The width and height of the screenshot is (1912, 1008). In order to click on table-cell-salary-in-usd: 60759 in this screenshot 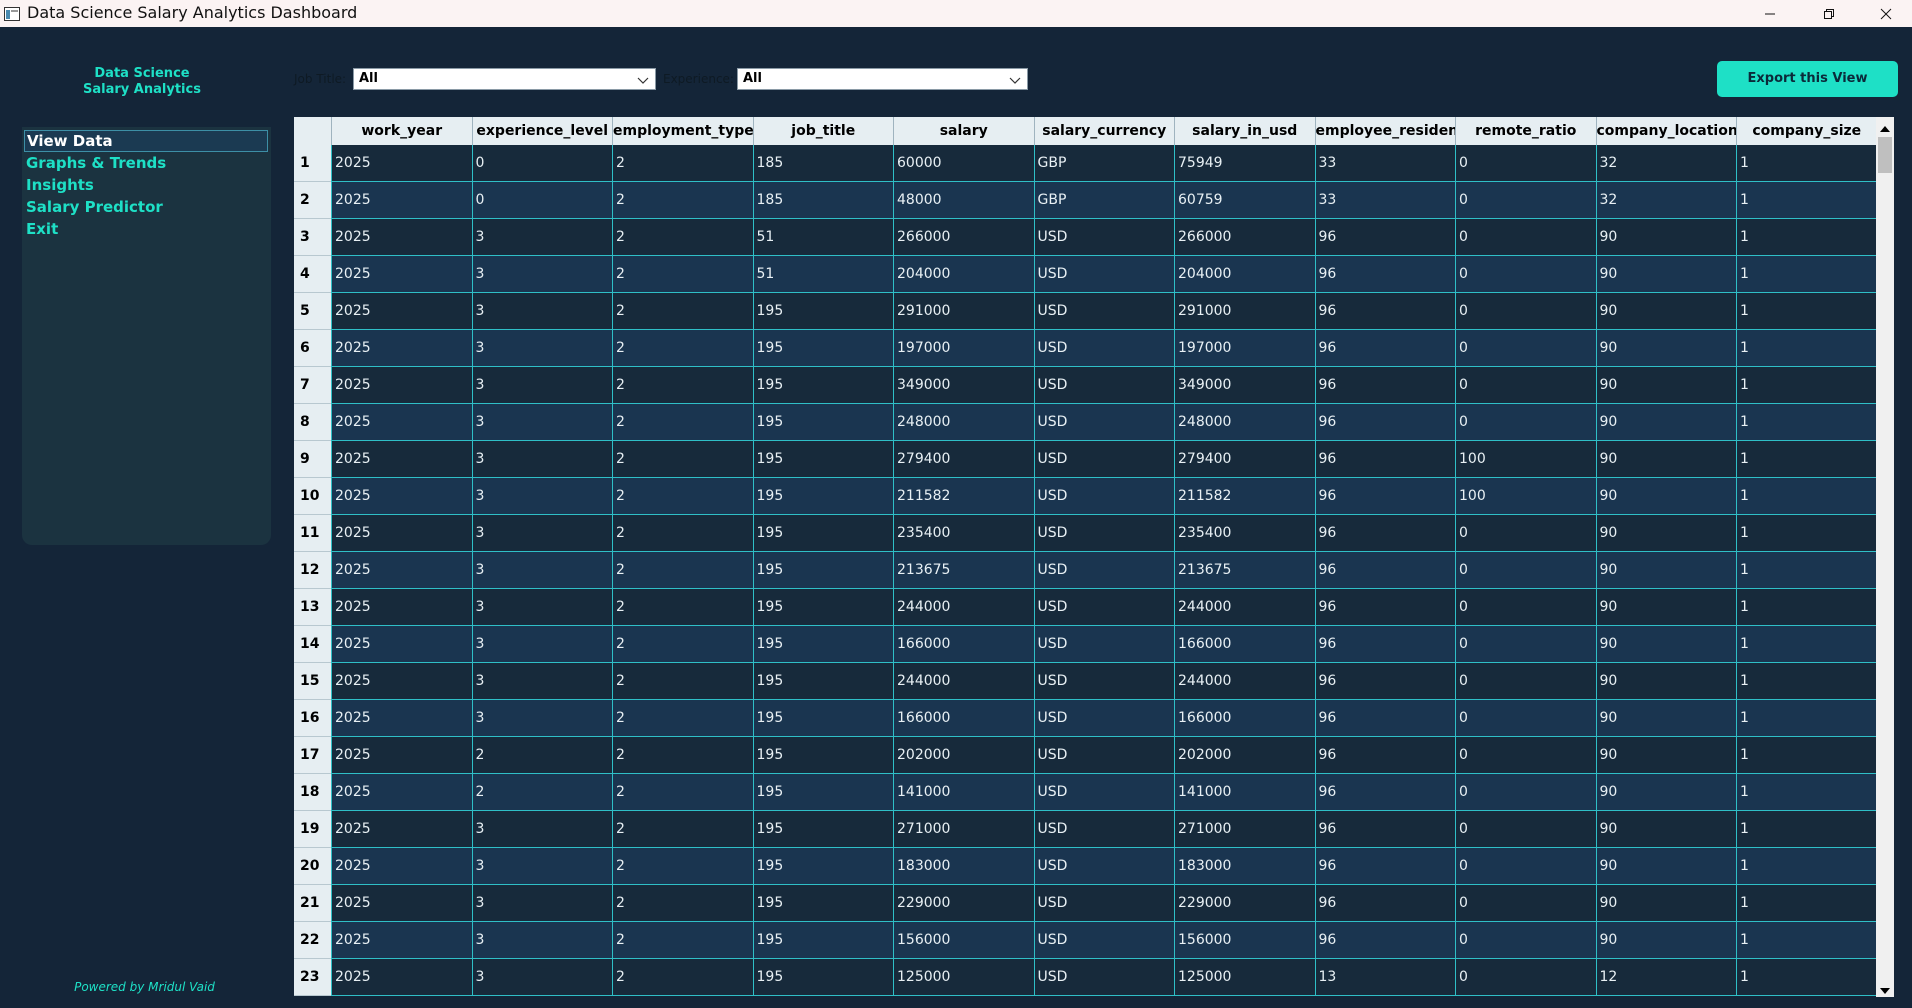, I will do `click(1244, 200)`.